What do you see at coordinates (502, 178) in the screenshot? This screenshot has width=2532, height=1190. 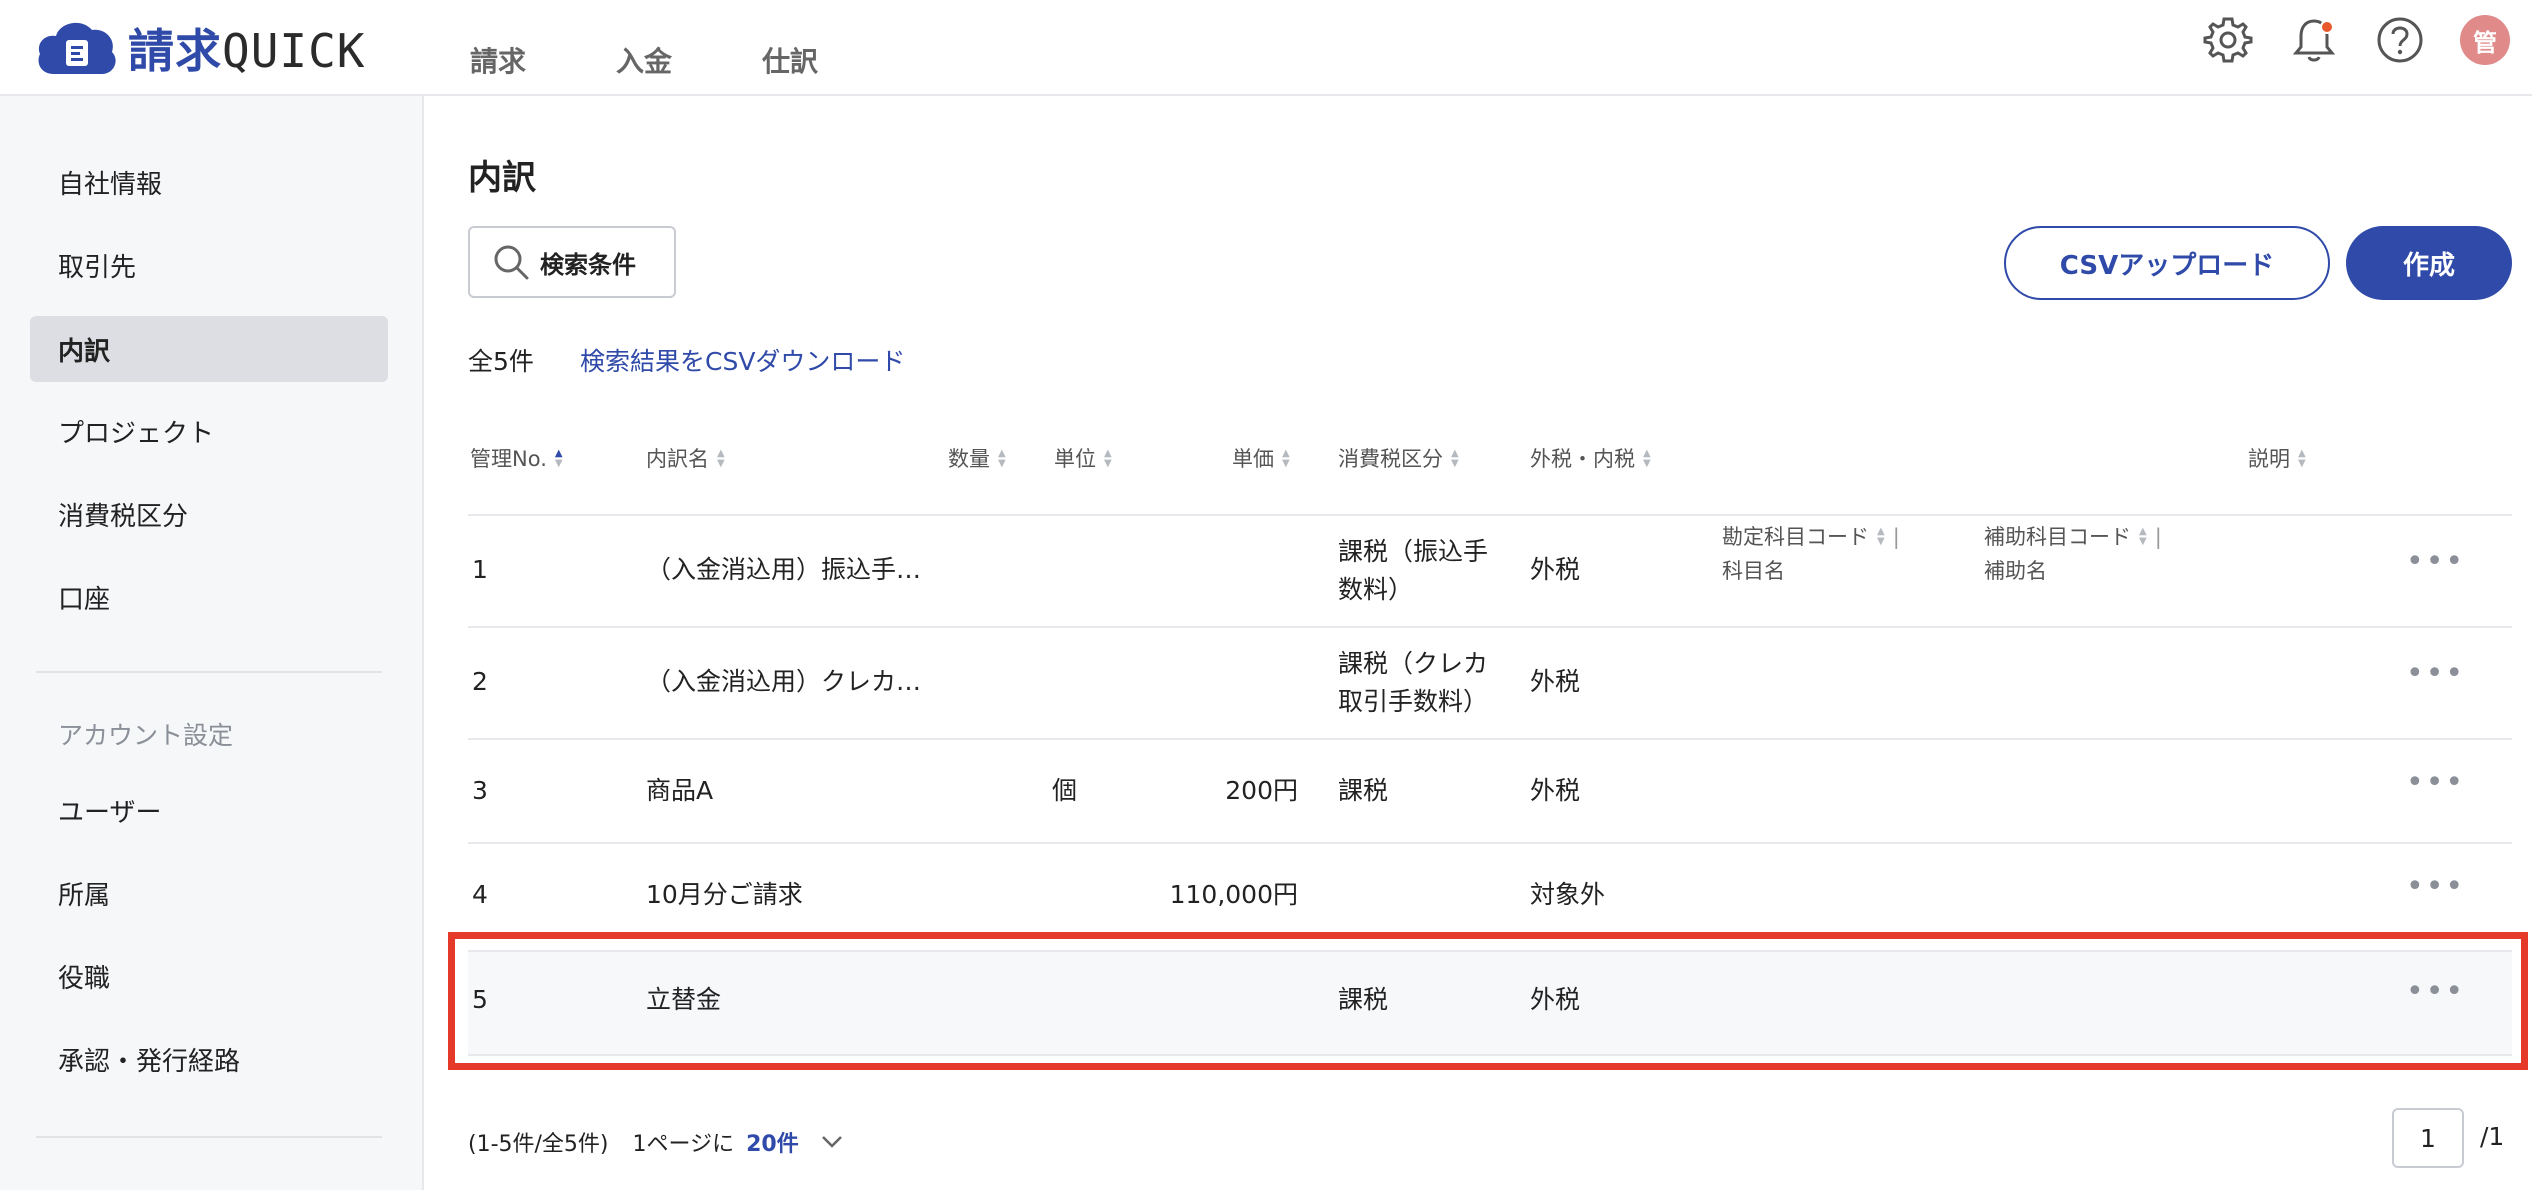 I see `page-title: 内訳` at bounding box center [502, 178].